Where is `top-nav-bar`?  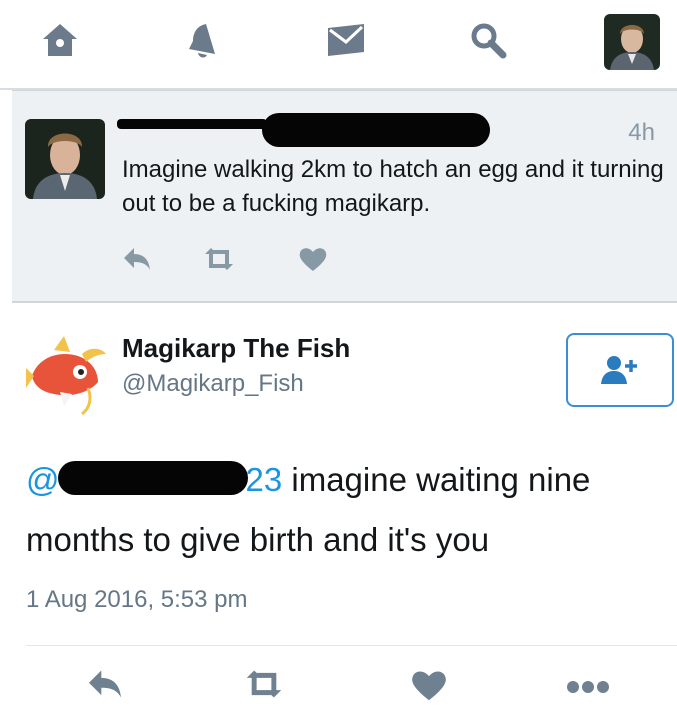
top-nav-bar is located at coordinates (338, 45).